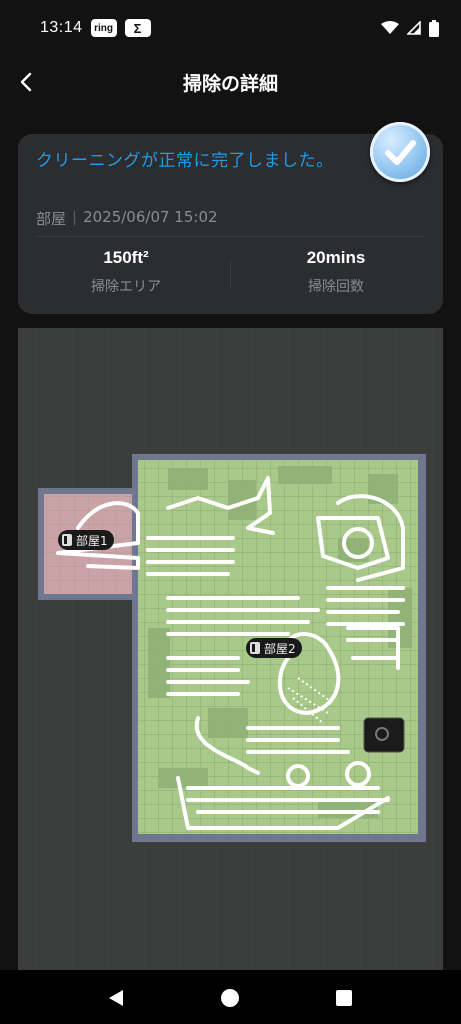  Describe the element at coordinates (230, 236) in the screenshot. I see `divider` at that location.